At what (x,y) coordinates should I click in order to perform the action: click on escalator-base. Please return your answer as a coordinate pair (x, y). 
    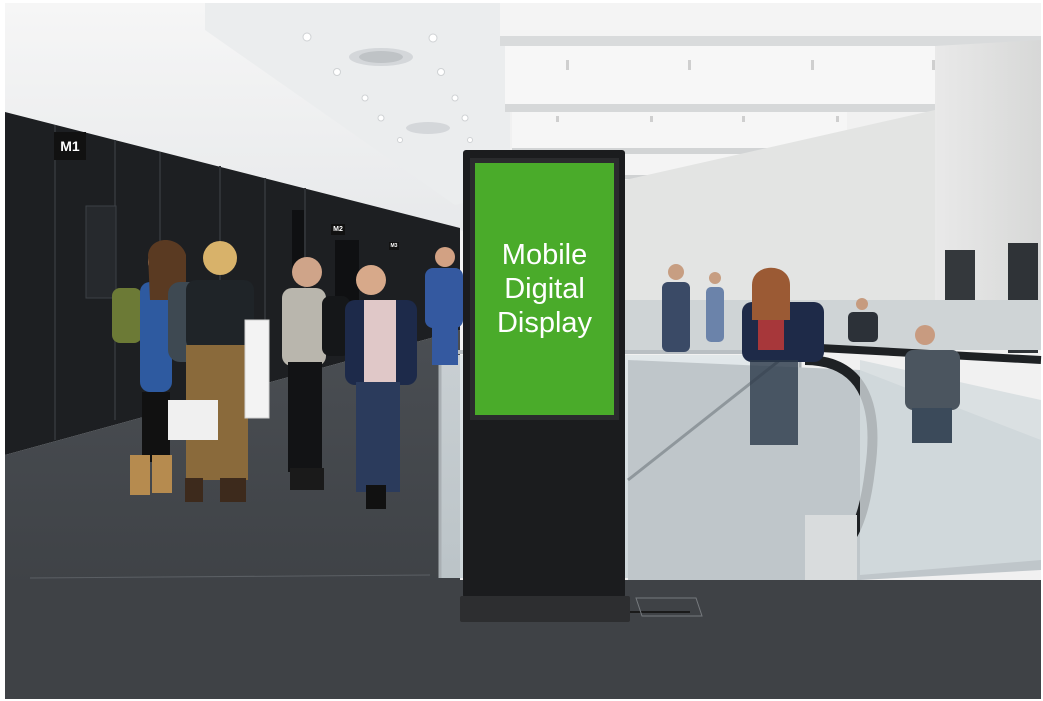
    Looking at the image, I should click on (831, 547).